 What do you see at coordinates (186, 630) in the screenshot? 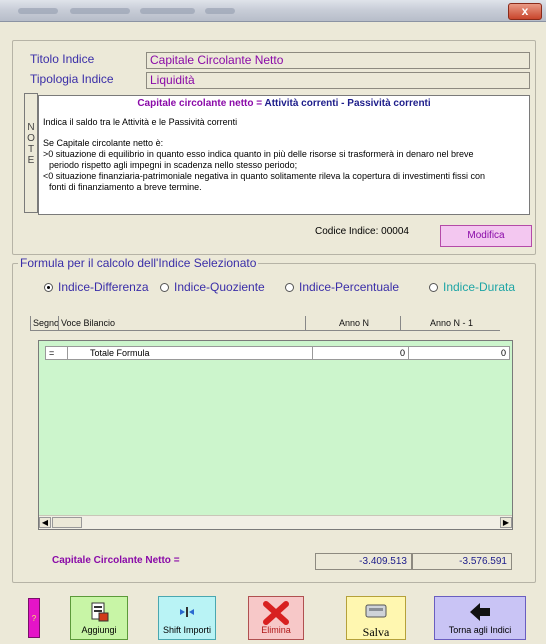
I see `shift-label: Shift Importi` at bounding box center [186, 630].